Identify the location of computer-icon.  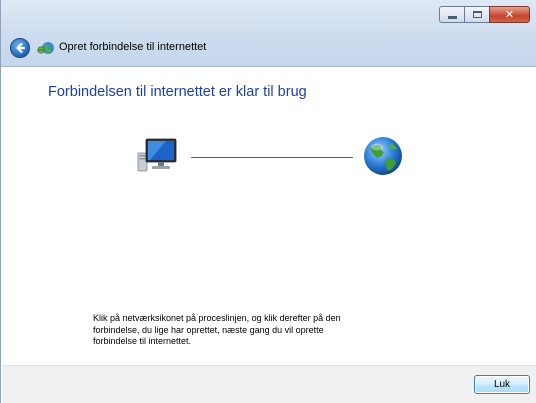
(157, 155).